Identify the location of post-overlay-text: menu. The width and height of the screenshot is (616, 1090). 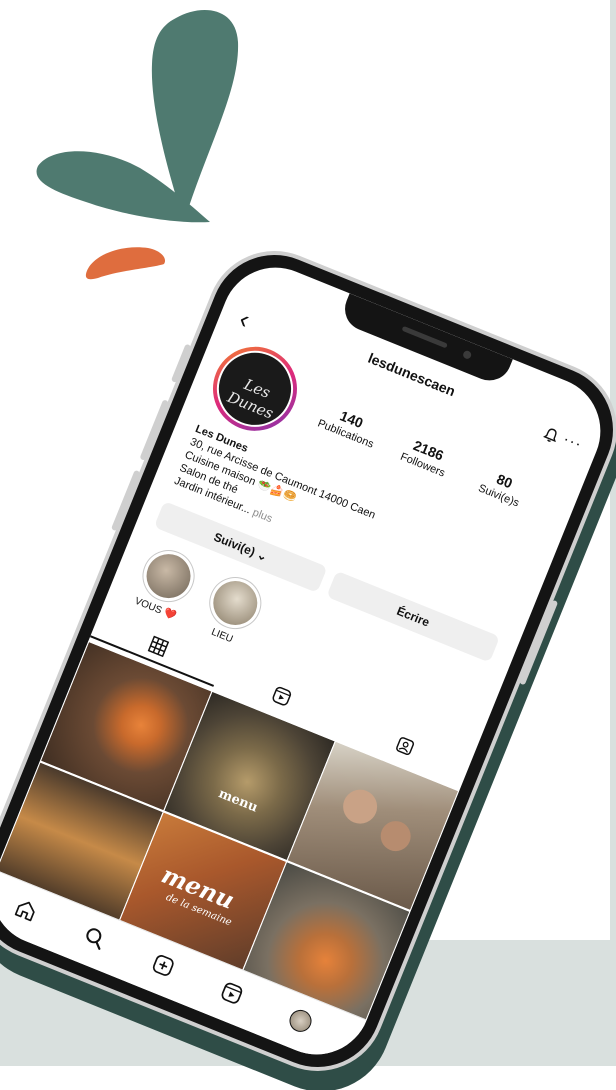
(238, 801).